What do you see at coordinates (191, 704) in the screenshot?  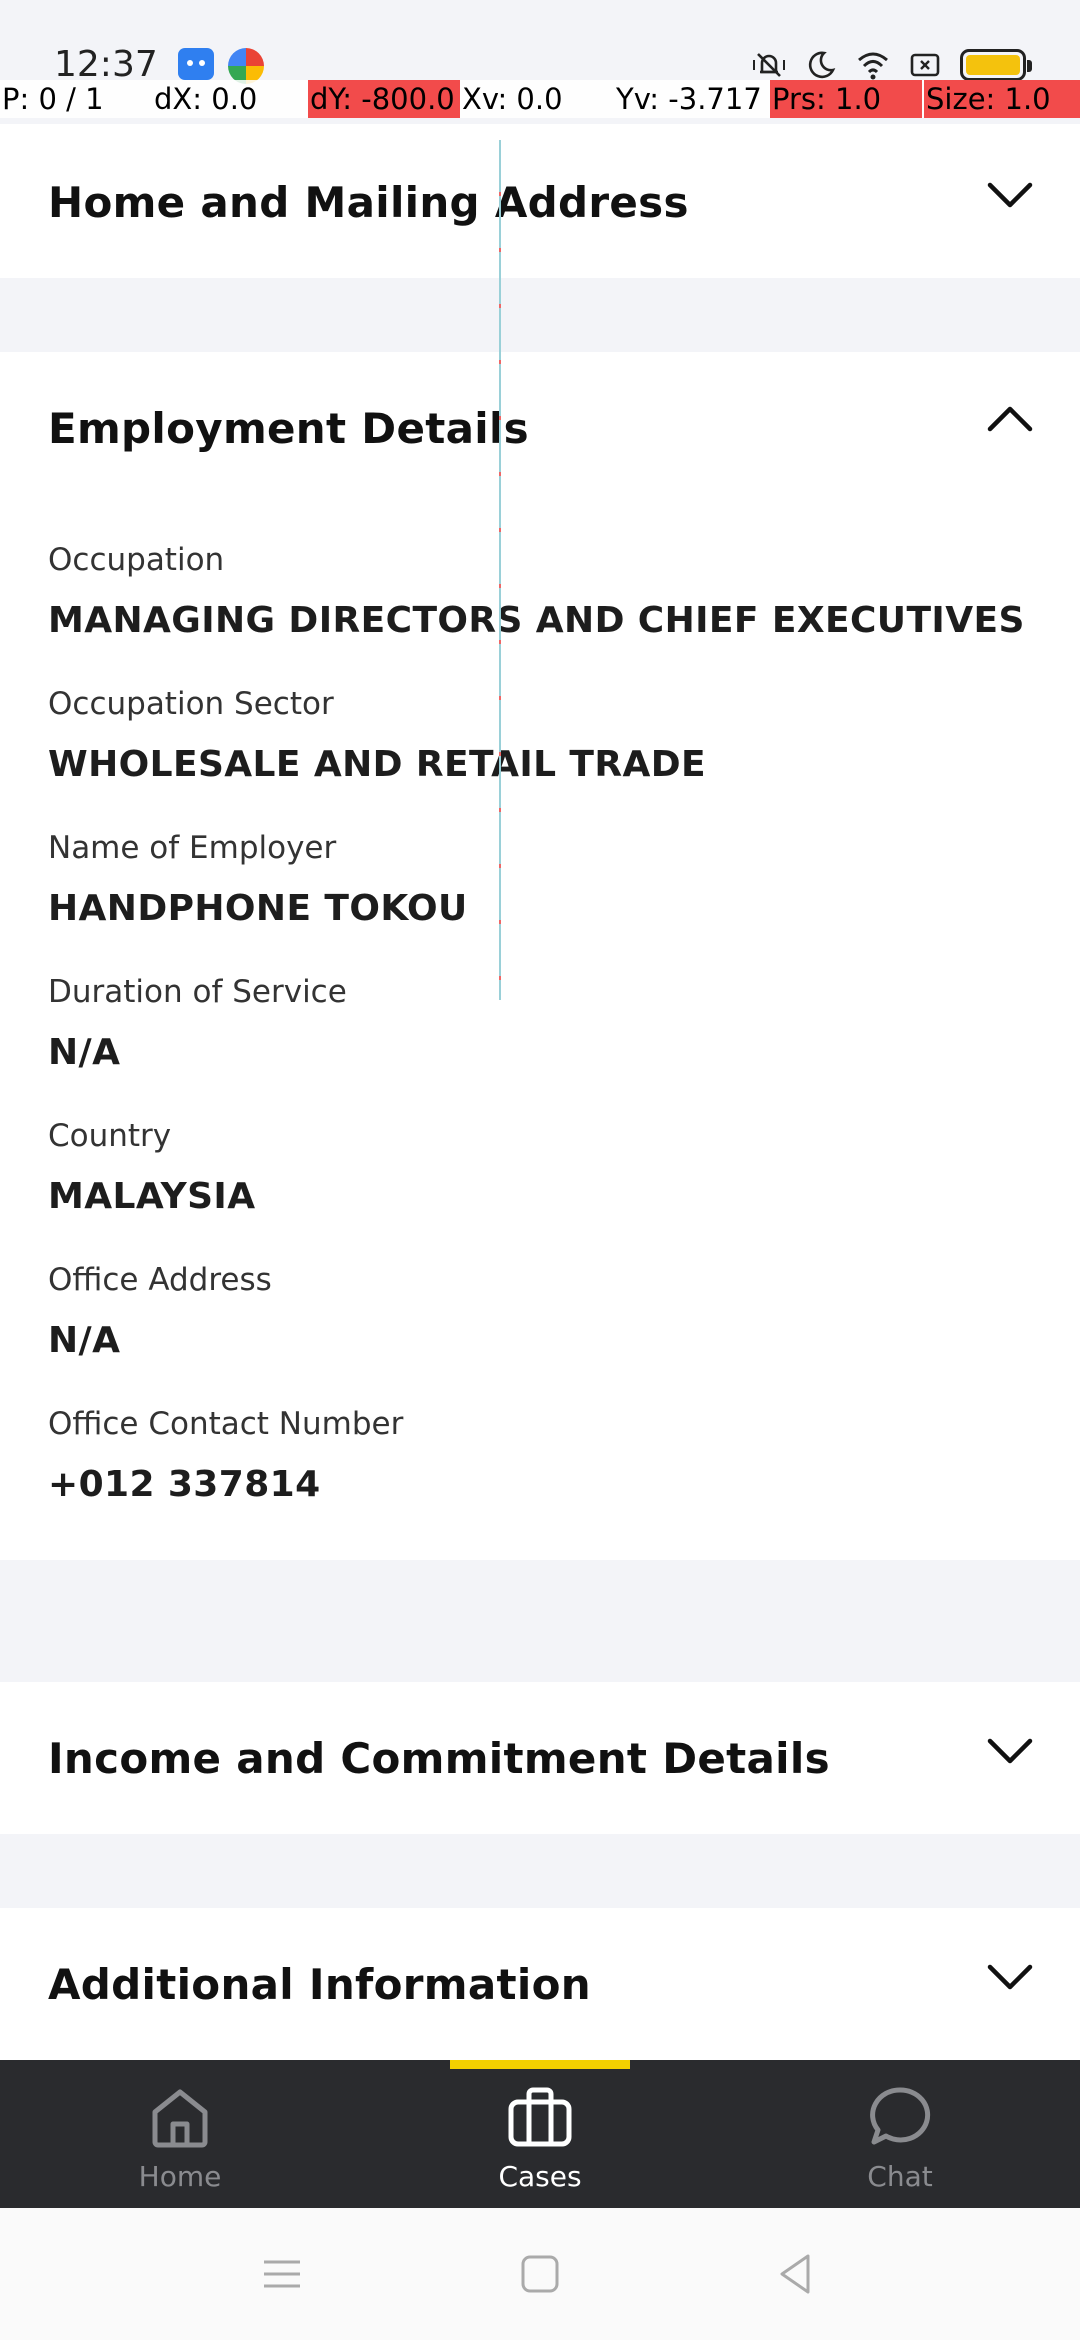 I see `field-label-occupation-sector: Occupation Sector` at bounding box center [191, 704].